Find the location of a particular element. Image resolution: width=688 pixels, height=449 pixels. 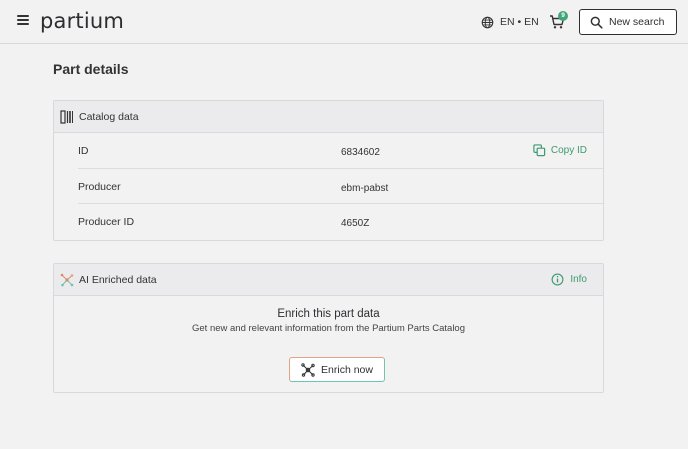

enrich-now-button: Enrich now is located at coordinates (337, 369).